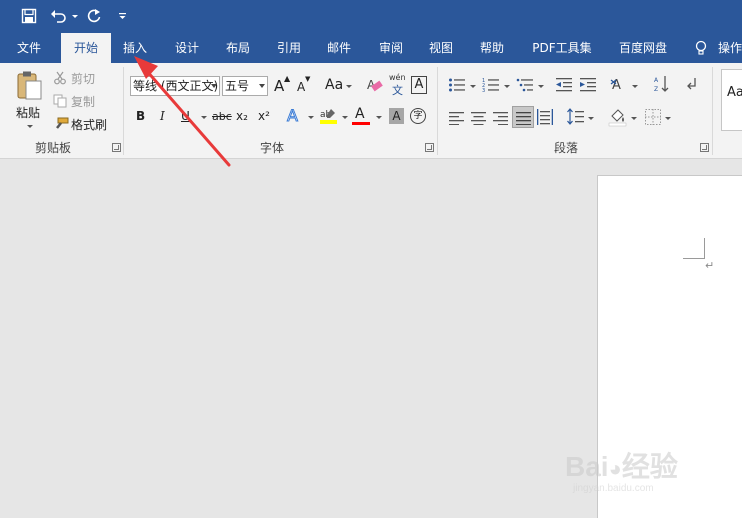 This screenshot has width=742, height=518. What do you see at coordinates (692, 87) in the screenshot?
I see `show-marks-icon` at bounding box center [692, 87].